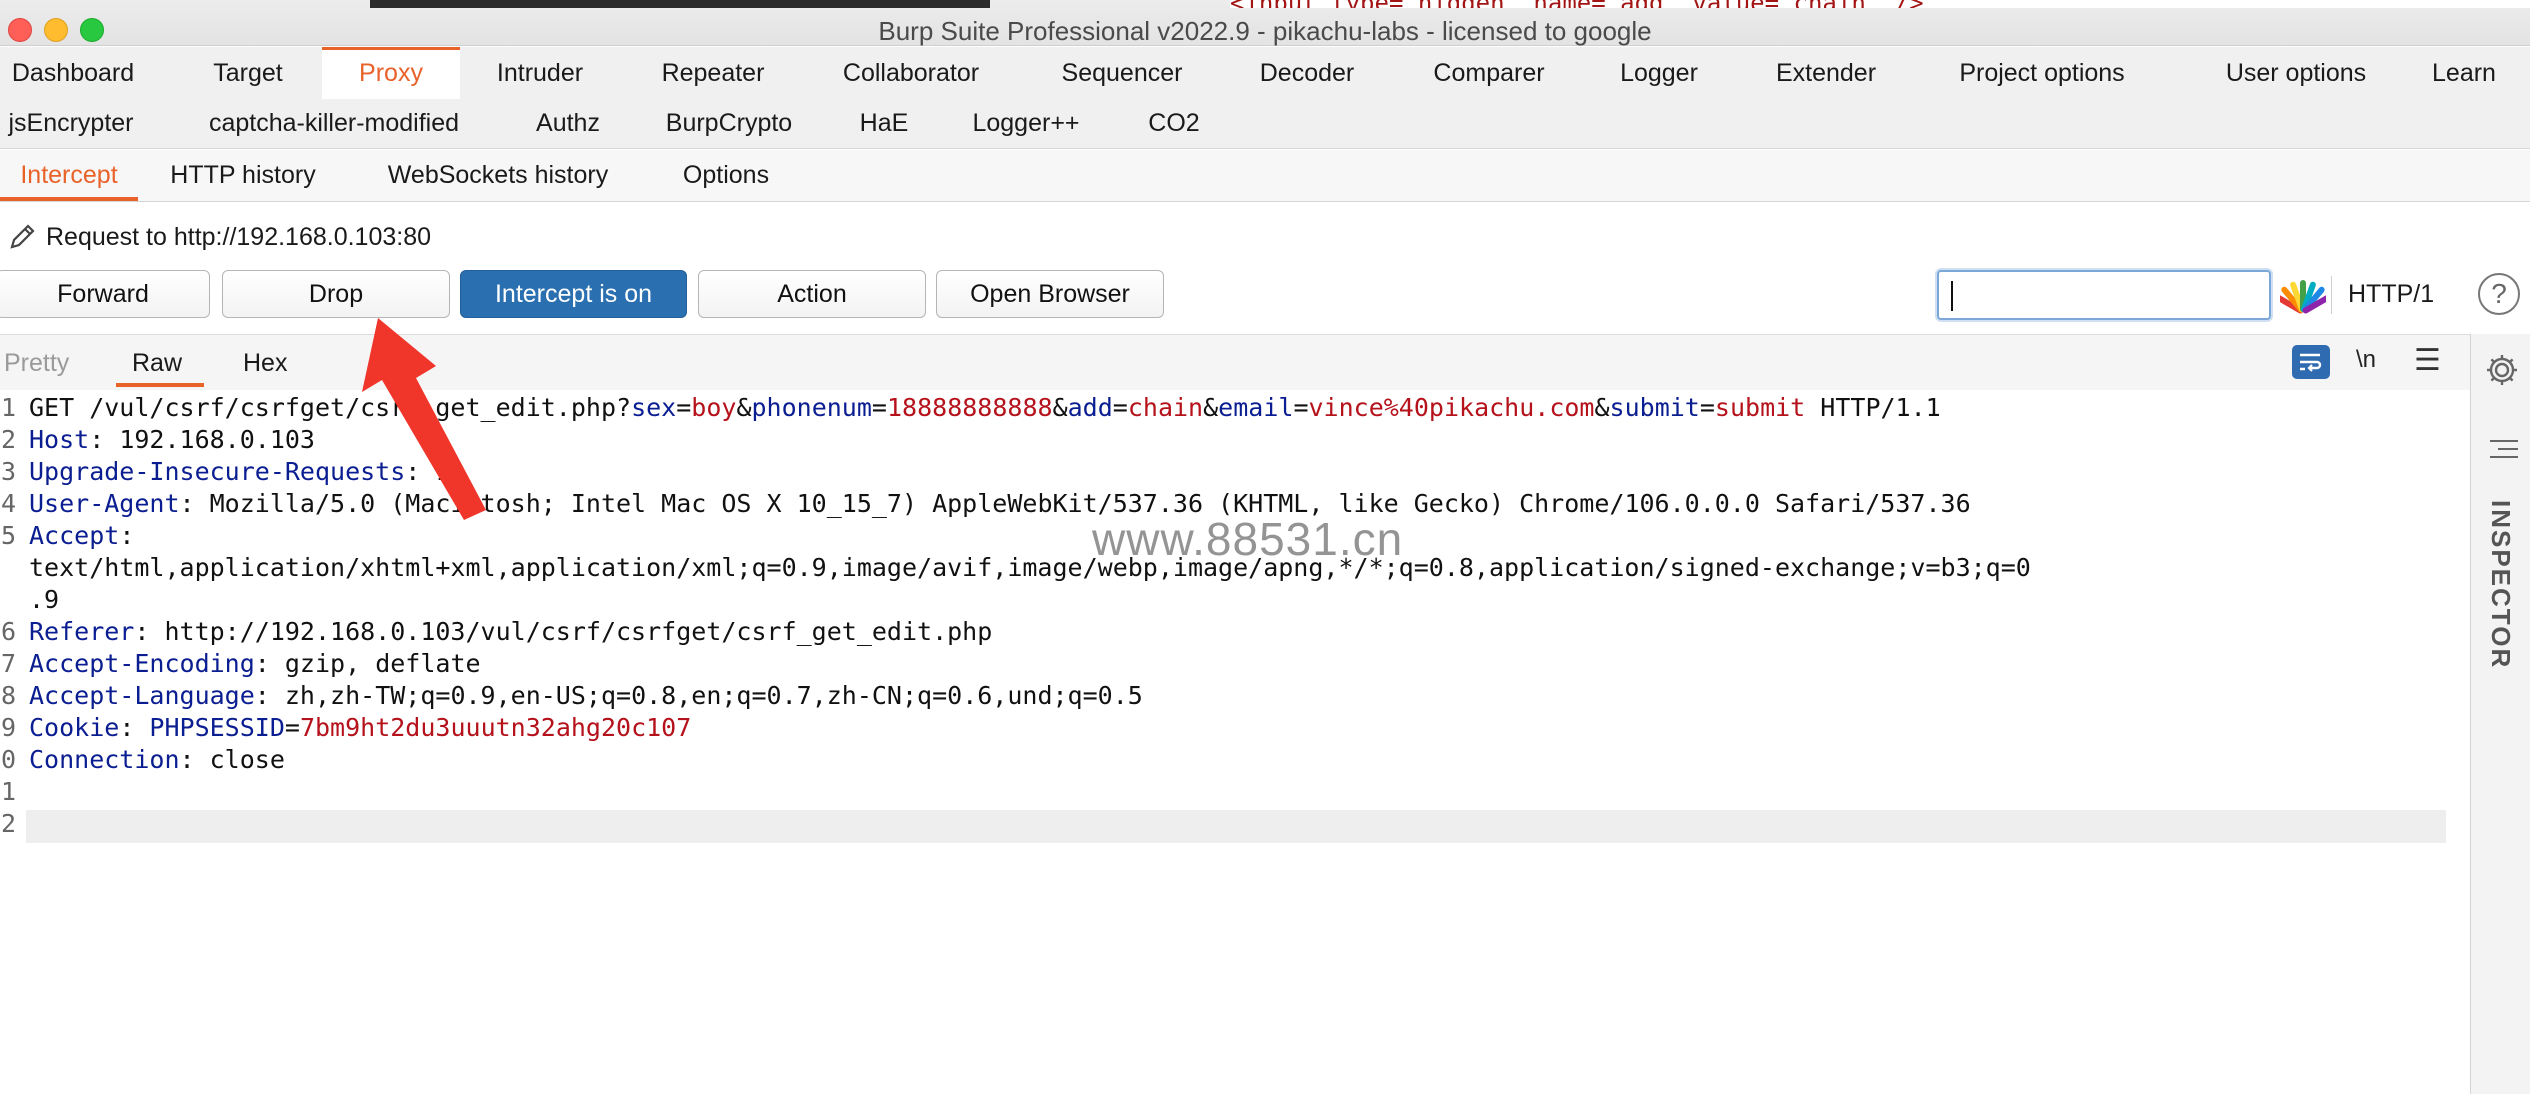 Image resolution: width=2530 pixels, height=1094 pixels. Describe the element at coordinates (74, 727) in the screenshot. I see `header-name: Cookie` at that location.